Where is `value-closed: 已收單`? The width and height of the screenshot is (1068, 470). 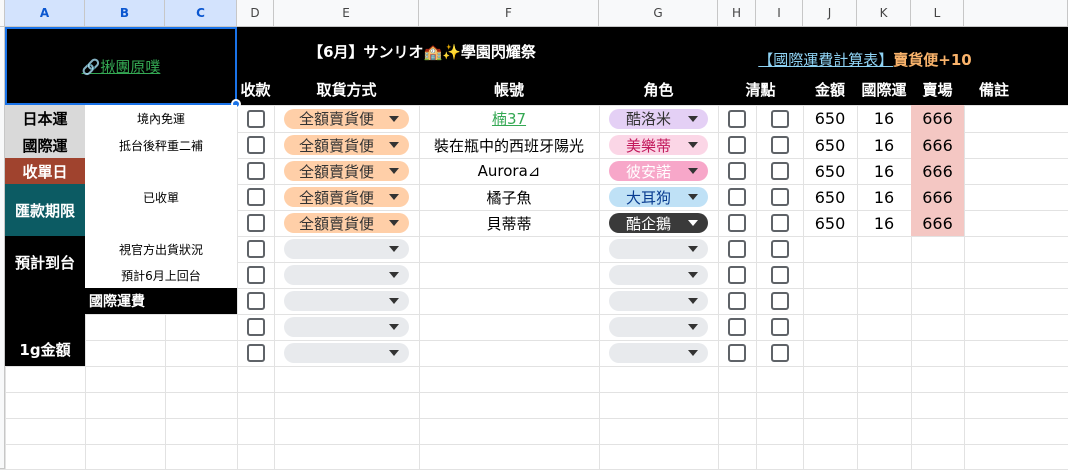 value-closed: 已收單 is located at coordinates (161, 197).